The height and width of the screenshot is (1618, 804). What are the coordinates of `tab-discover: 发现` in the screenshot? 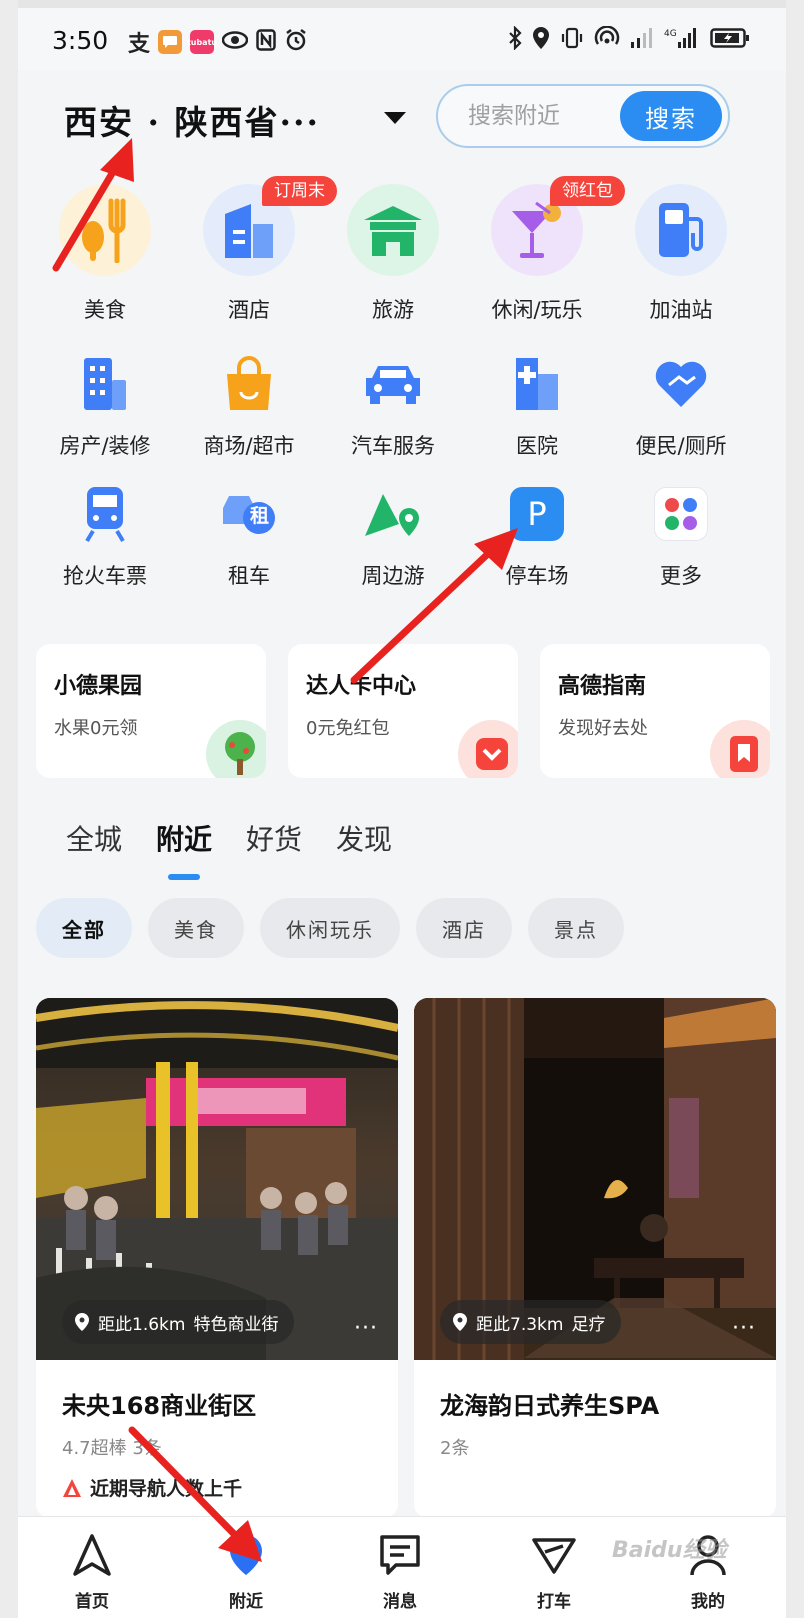 It's located at (364, 838).